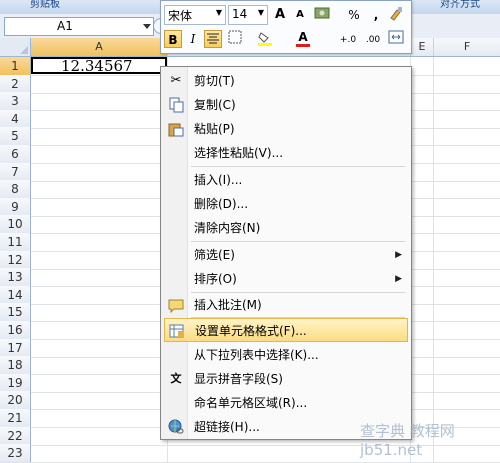  I want to click on row-header: 5, so click(15, 136).